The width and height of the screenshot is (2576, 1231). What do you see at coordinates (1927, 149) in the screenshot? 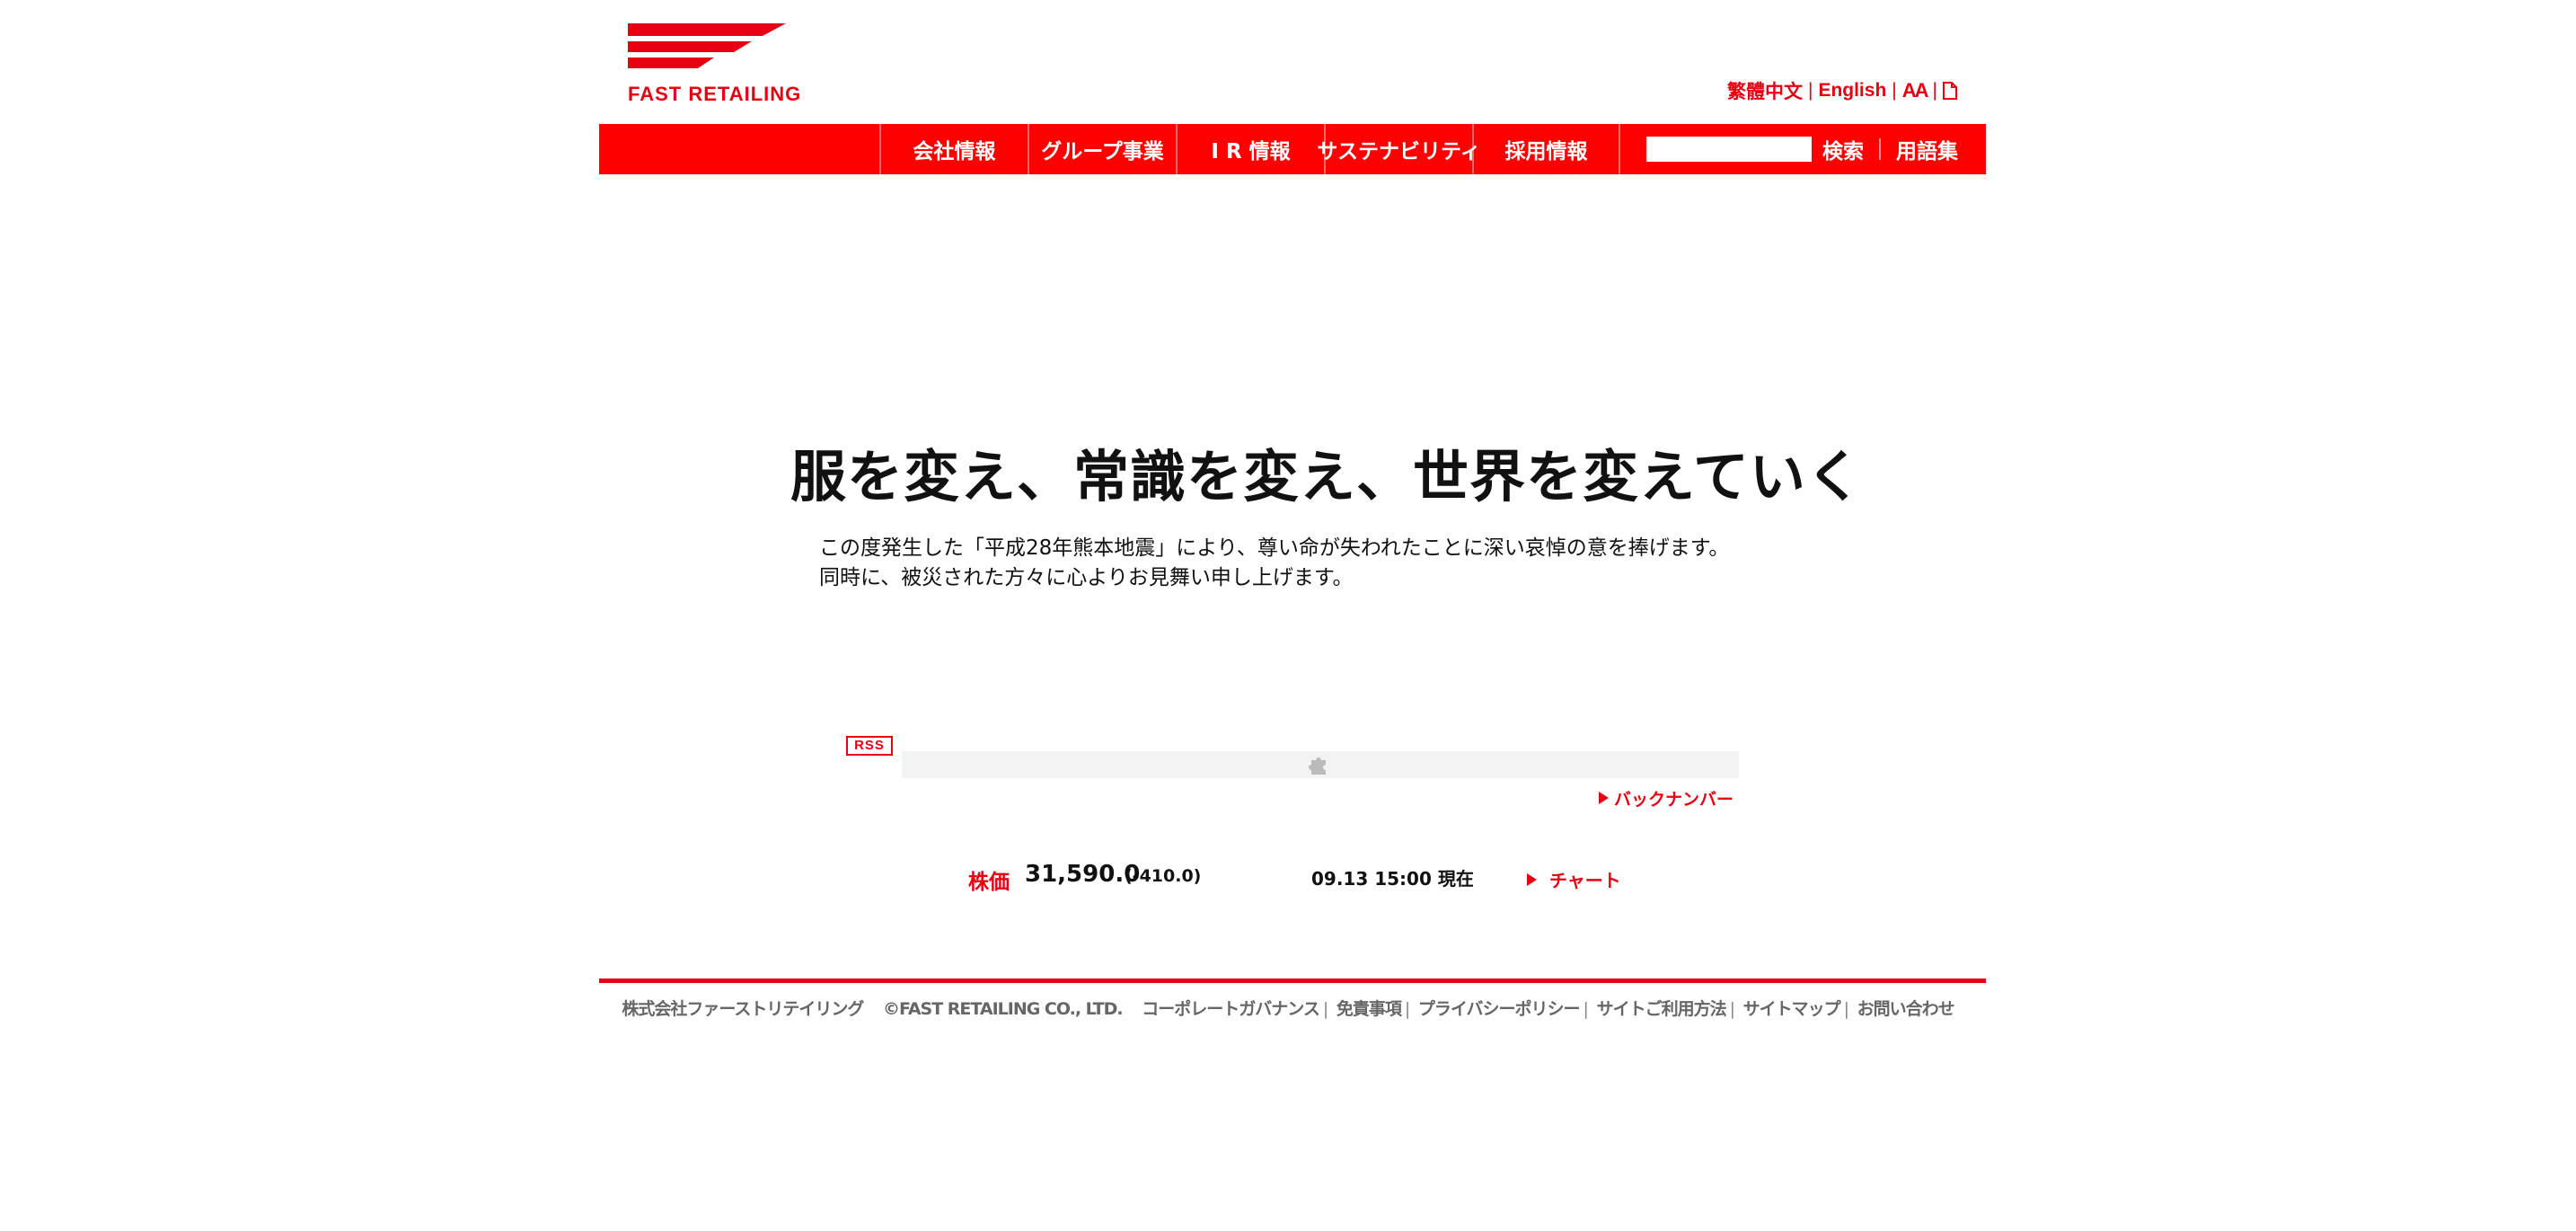
I see `glossary-link: 用語集` at bounding box center [1927, 149].